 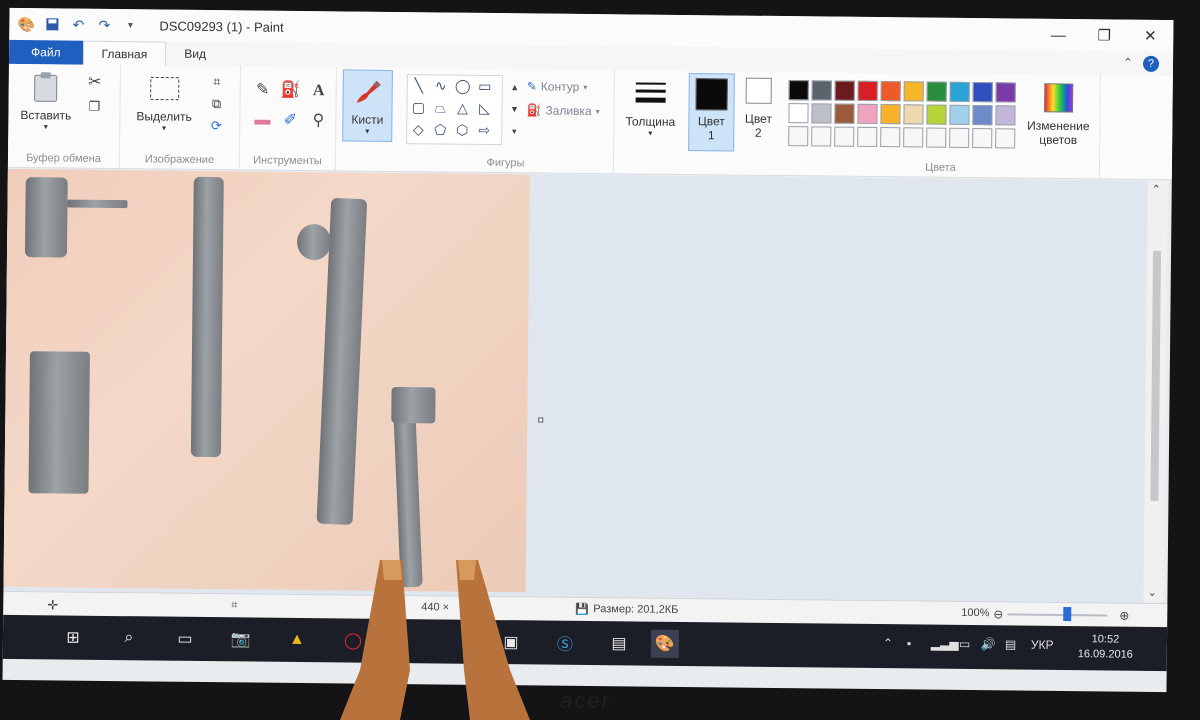 I want to click on vertical-scroll-thumb, so click(x=1156, y=375).